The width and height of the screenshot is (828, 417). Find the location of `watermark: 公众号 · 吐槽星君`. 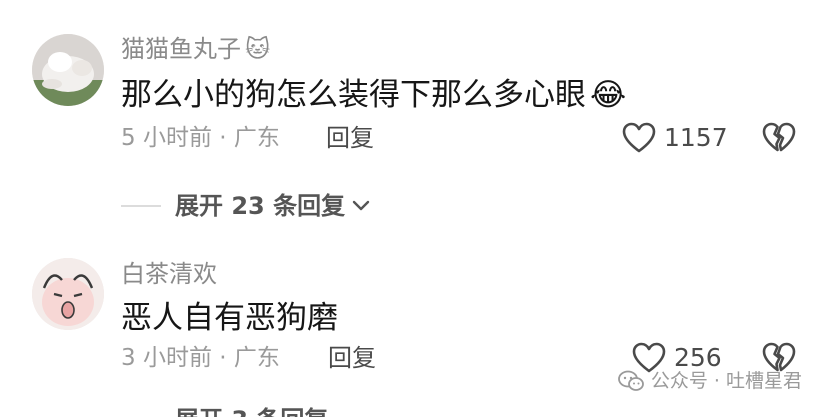

watermark: 公众号 · 吐槽星君 is located at coordinates (709, 381).